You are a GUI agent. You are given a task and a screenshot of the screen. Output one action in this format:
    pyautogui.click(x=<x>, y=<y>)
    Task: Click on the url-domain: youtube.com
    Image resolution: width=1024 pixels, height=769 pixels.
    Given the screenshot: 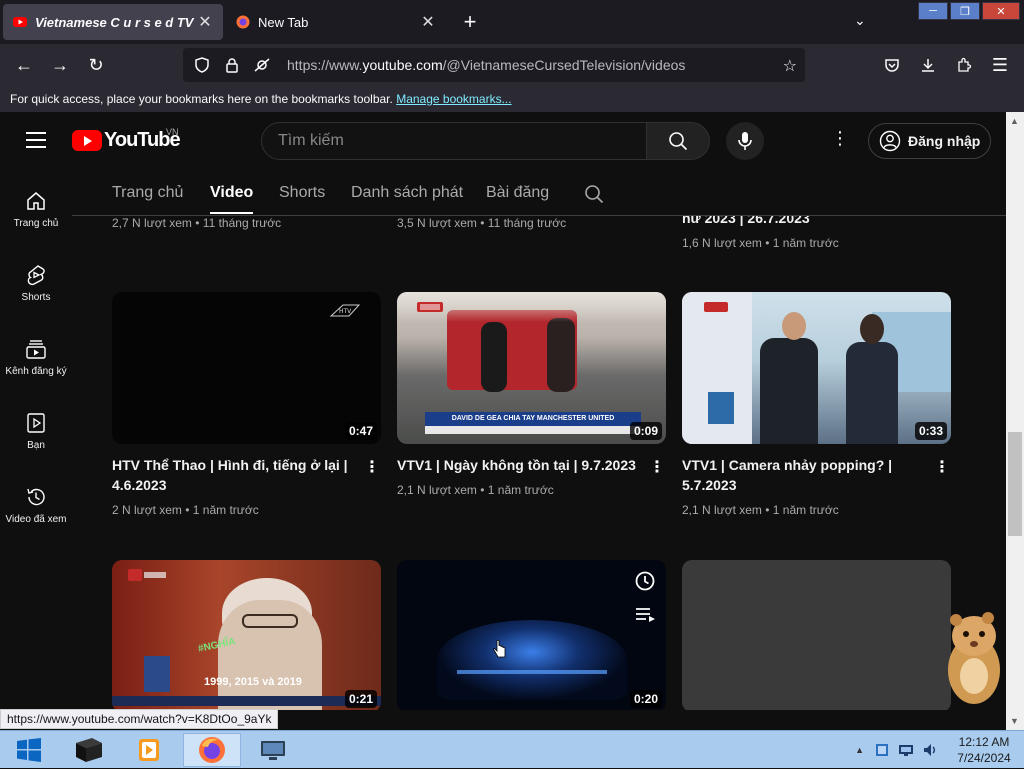 What is the action you would take?
    pyautogui.click(x=402, y=65)
    